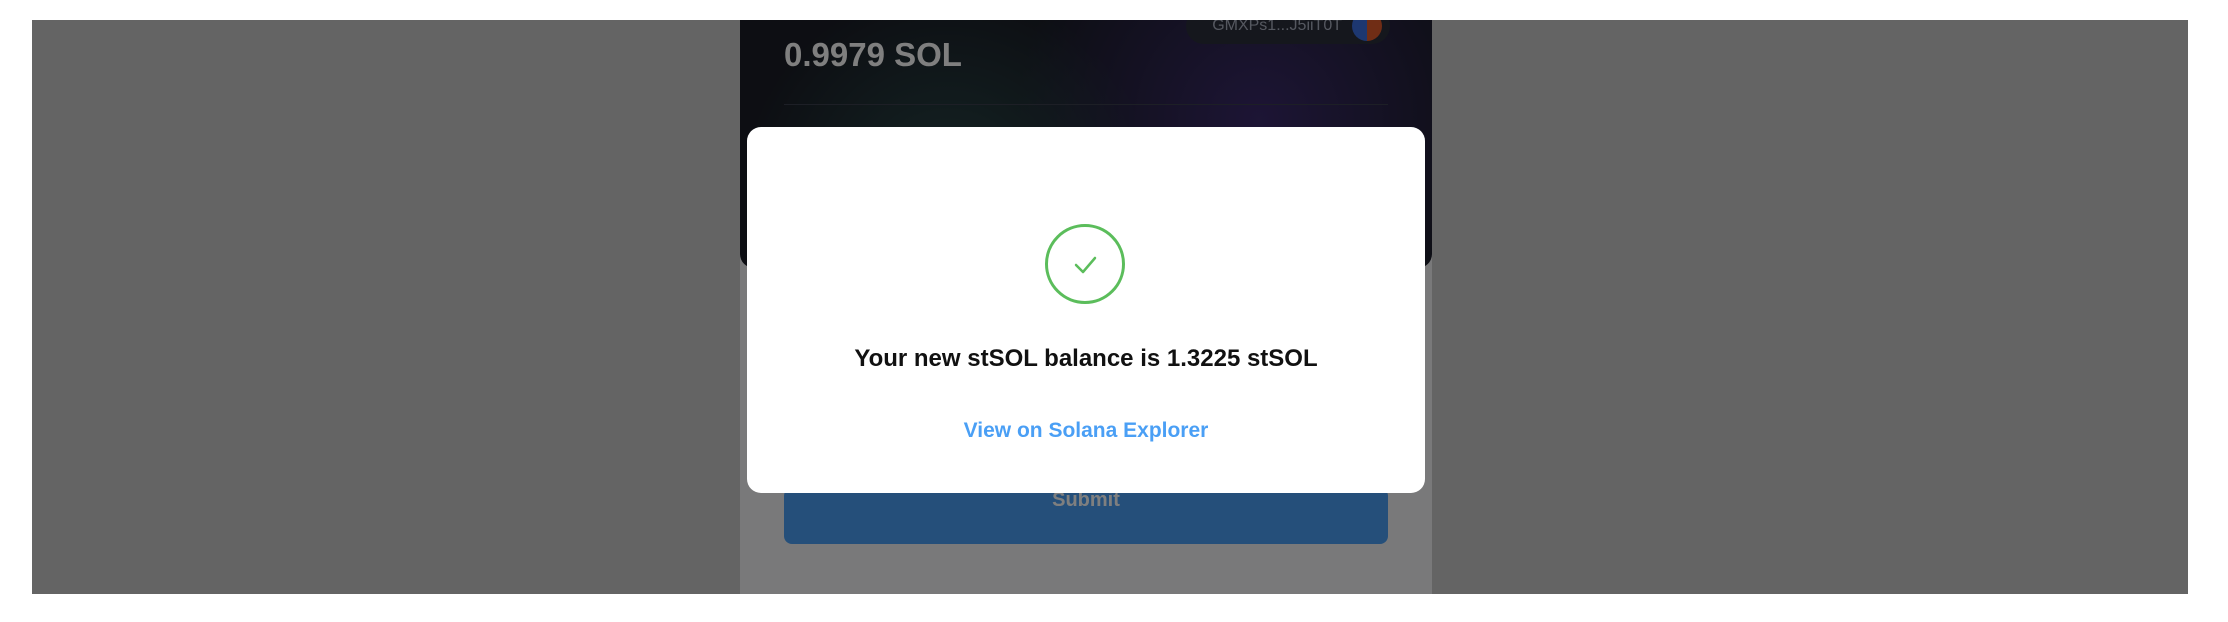 This screenshot has height=622, width=2228. Describe the element at coordinates (1086, 431) in the screenshot. I see `view-on-explorer-link: View on Solana Explorer` at that location.